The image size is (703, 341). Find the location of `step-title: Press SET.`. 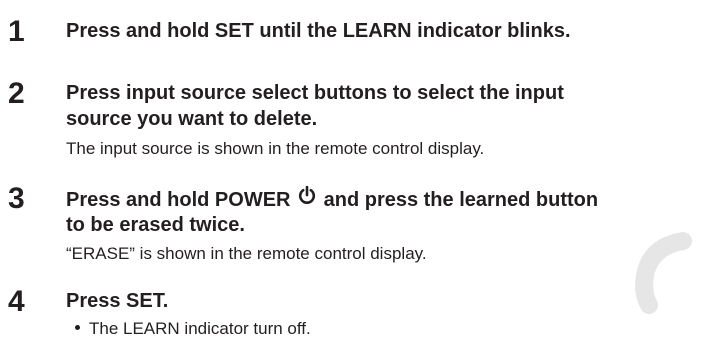

step-title: Press SET. is located at coordinates (117, 301).